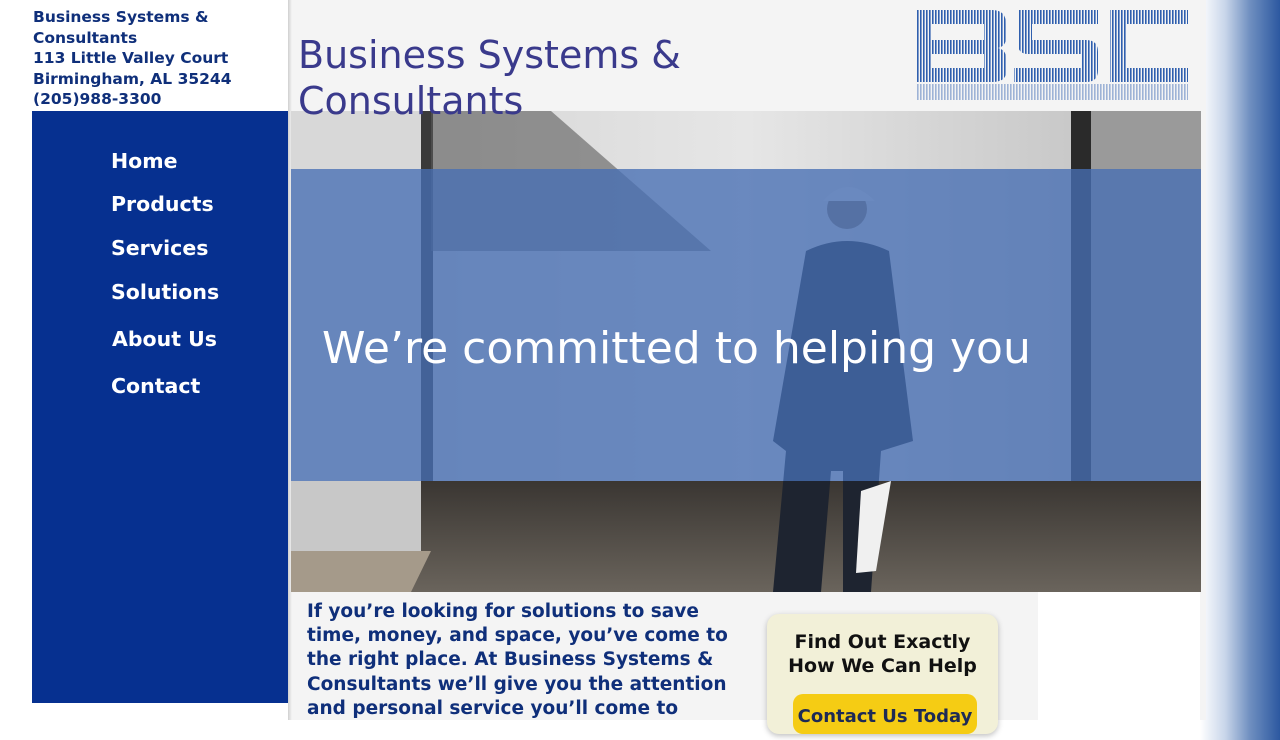  What do you see at coordinates (517, 636) in the screenshot?
I see `intro-line: time, money, and space, you’ve come to` at bounding box center [517, 636].